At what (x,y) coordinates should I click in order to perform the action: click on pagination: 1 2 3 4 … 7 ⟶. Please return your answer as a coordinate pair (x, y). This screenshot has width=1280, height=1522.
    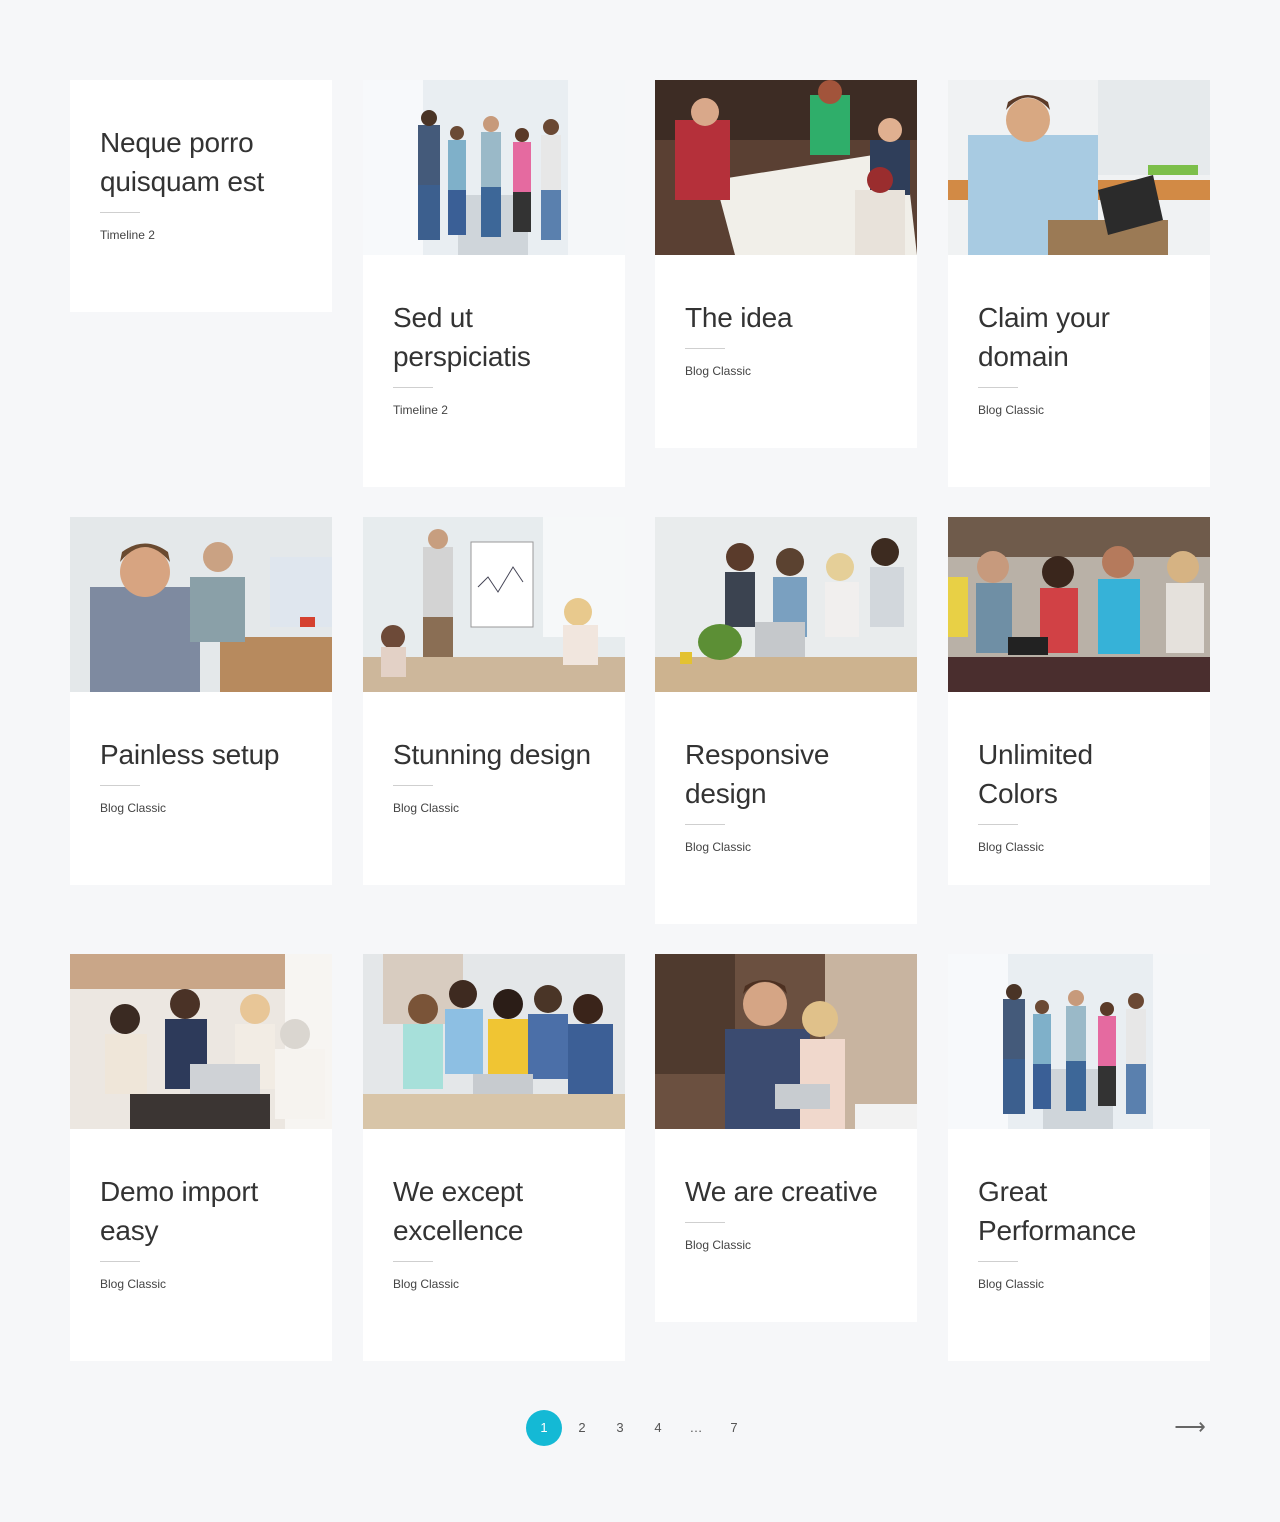
    Looking at the image, I should click on (640, 1428).